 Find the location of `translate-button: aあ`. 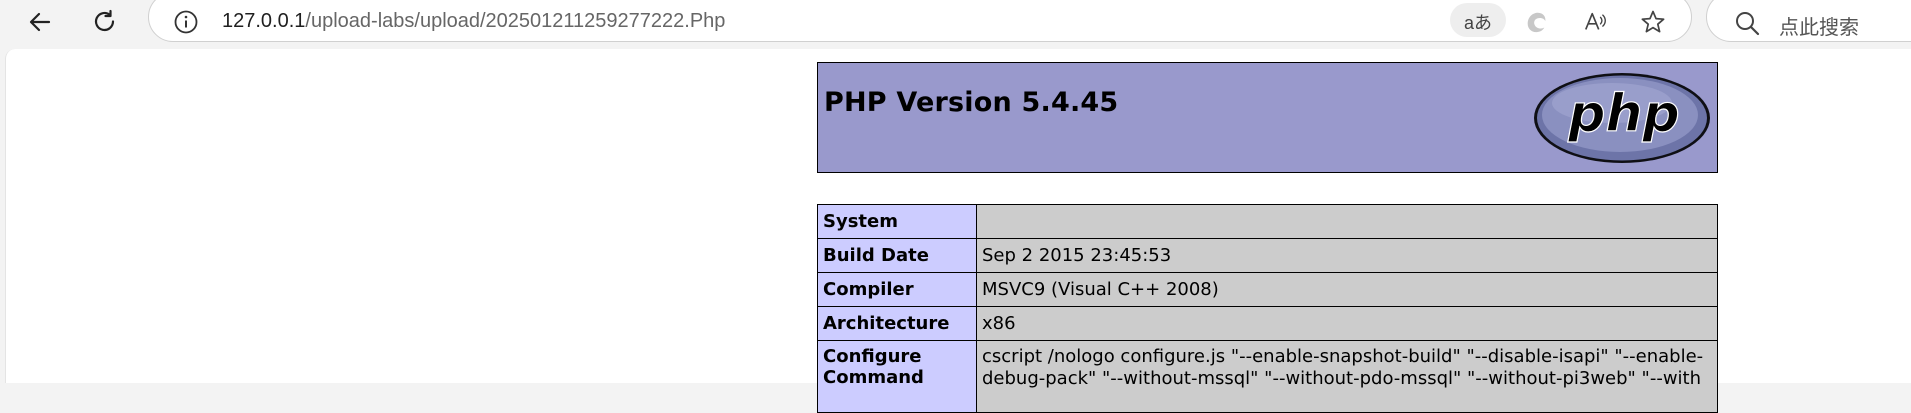

translate-button: aあ is located at coordinates (1478, 22).